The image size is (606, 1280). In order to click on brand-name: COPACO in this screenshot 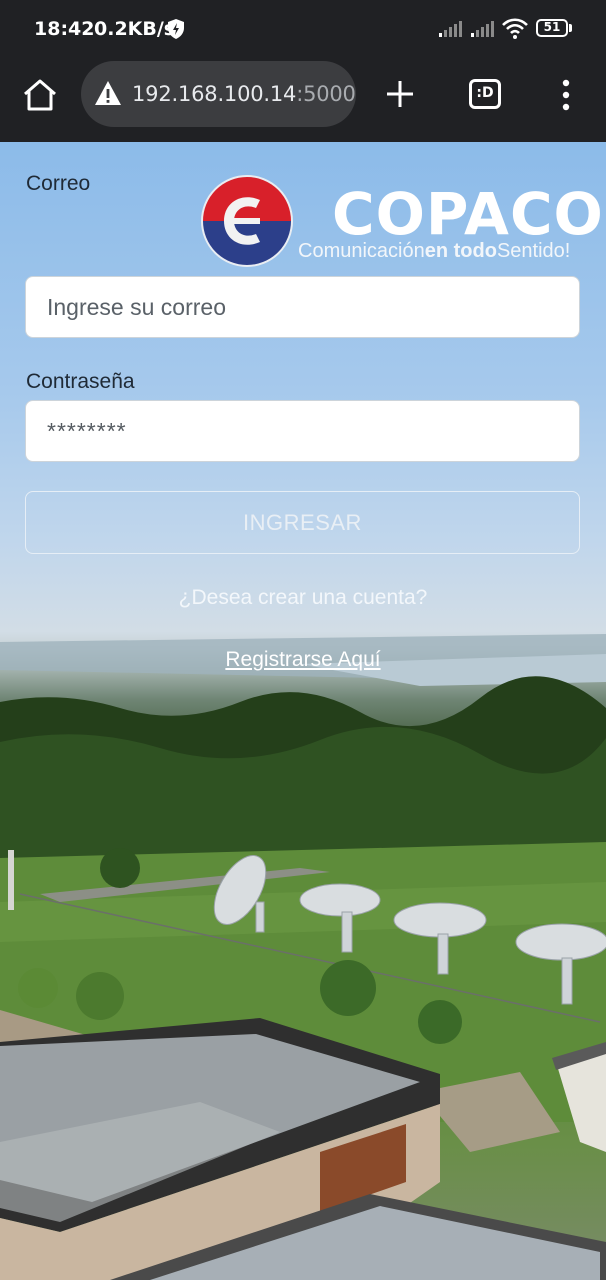, I will do `click(468, 214)`.